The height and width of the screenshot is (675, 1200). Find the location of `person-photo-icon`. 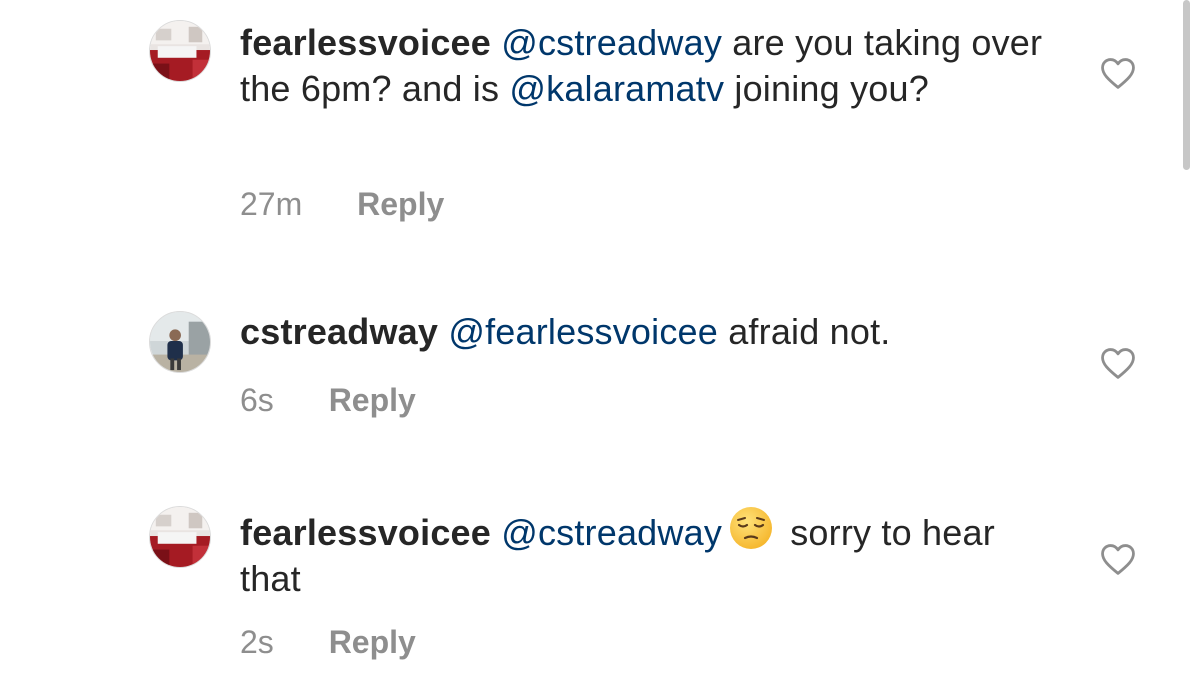

person-photo-icon is located at coordinates (180, 342).